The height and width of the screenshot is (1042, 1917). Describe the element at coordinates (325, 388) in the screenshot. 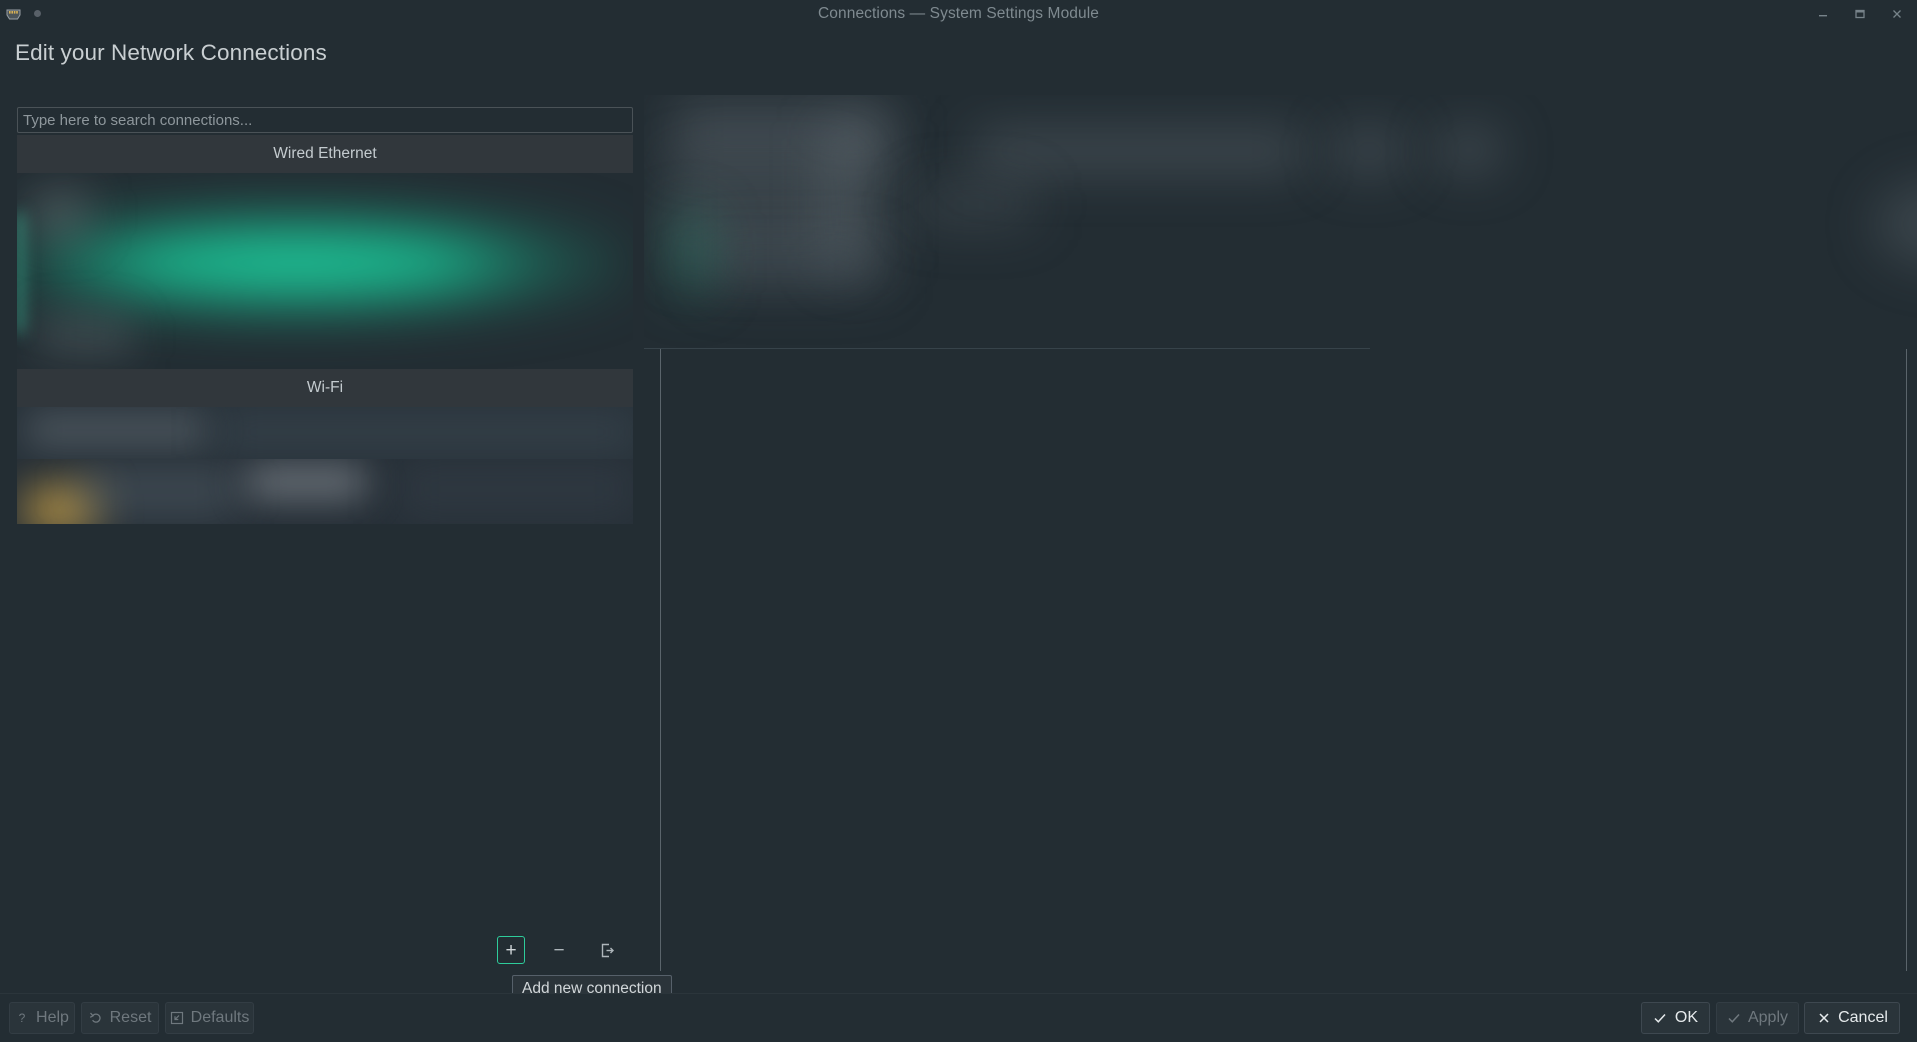

I see `group-header-wifi: Wi-Fi` at that location.